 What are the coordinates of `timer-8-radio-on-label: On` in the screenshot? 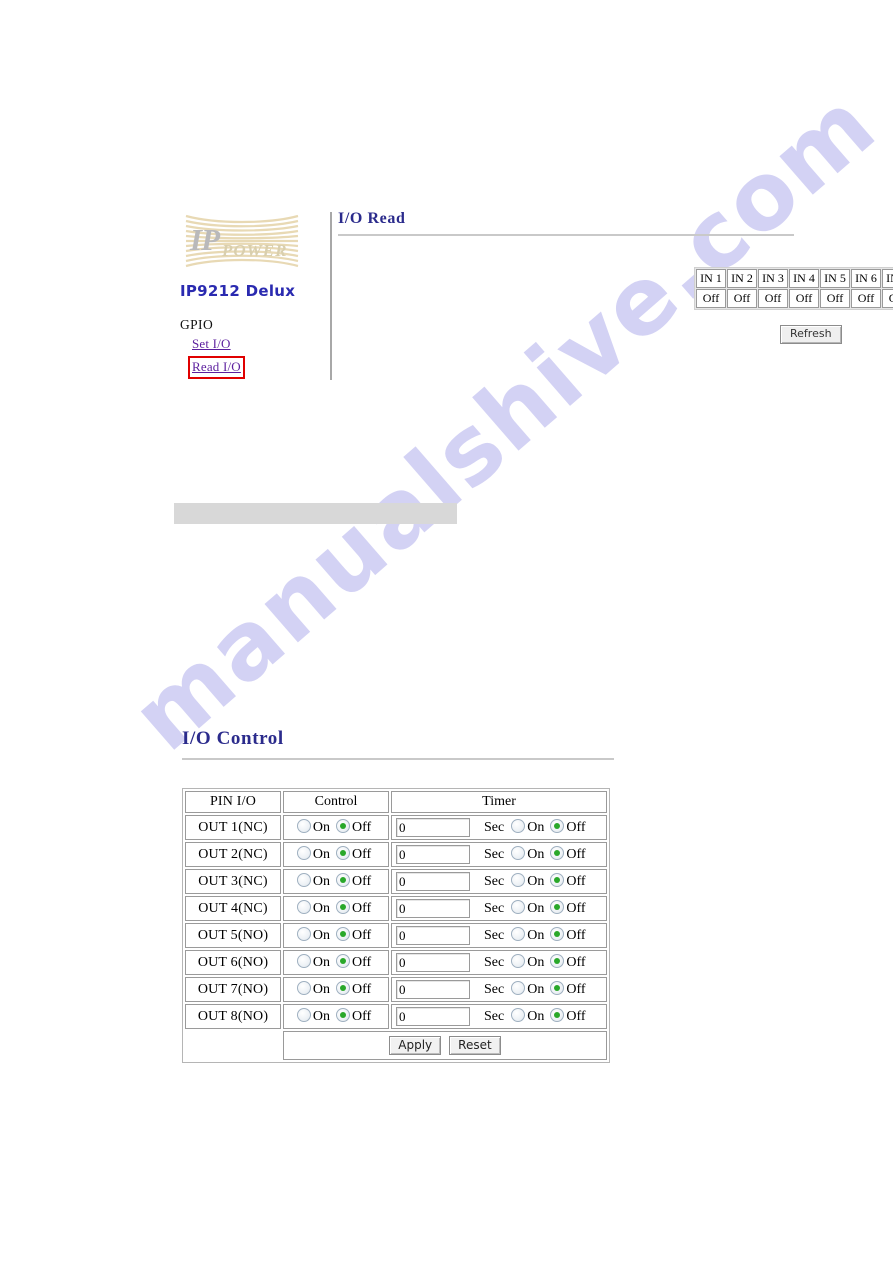 It's located at (536, 1016).